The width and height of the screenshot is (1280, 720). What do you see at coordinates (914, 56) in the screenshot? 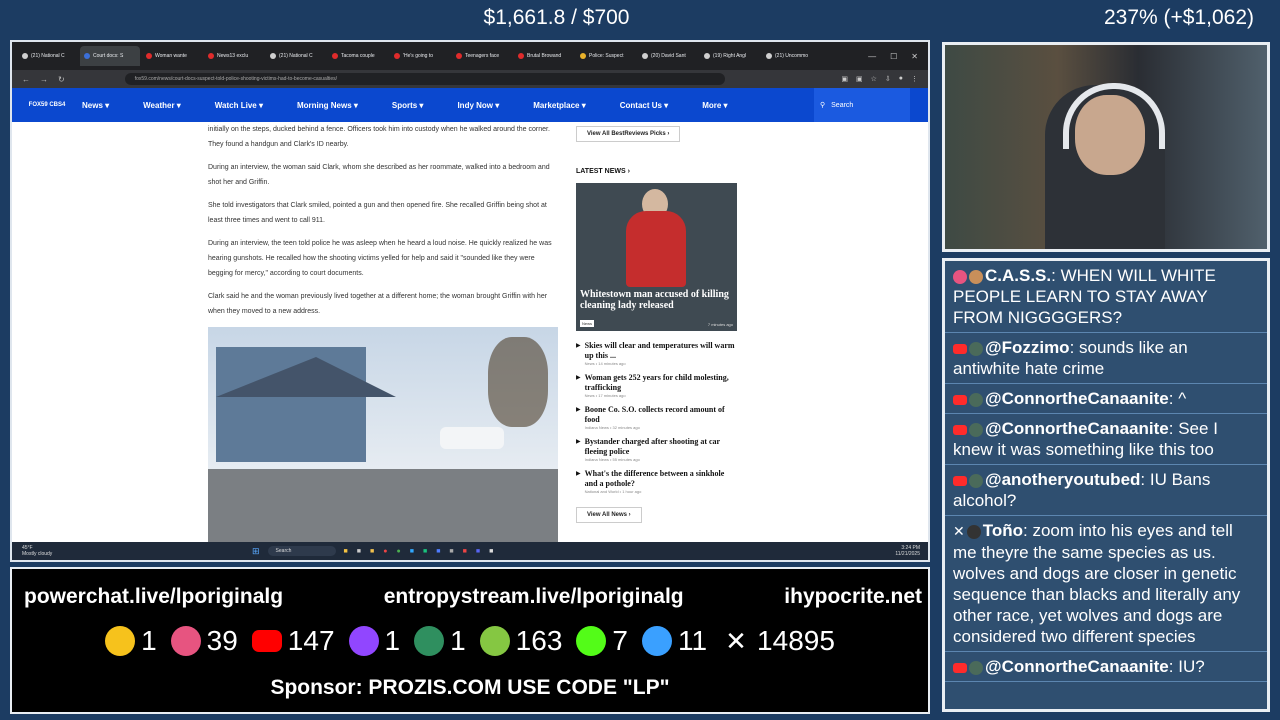
I see `close-icon: ✕` at bounding box center [914, 56].